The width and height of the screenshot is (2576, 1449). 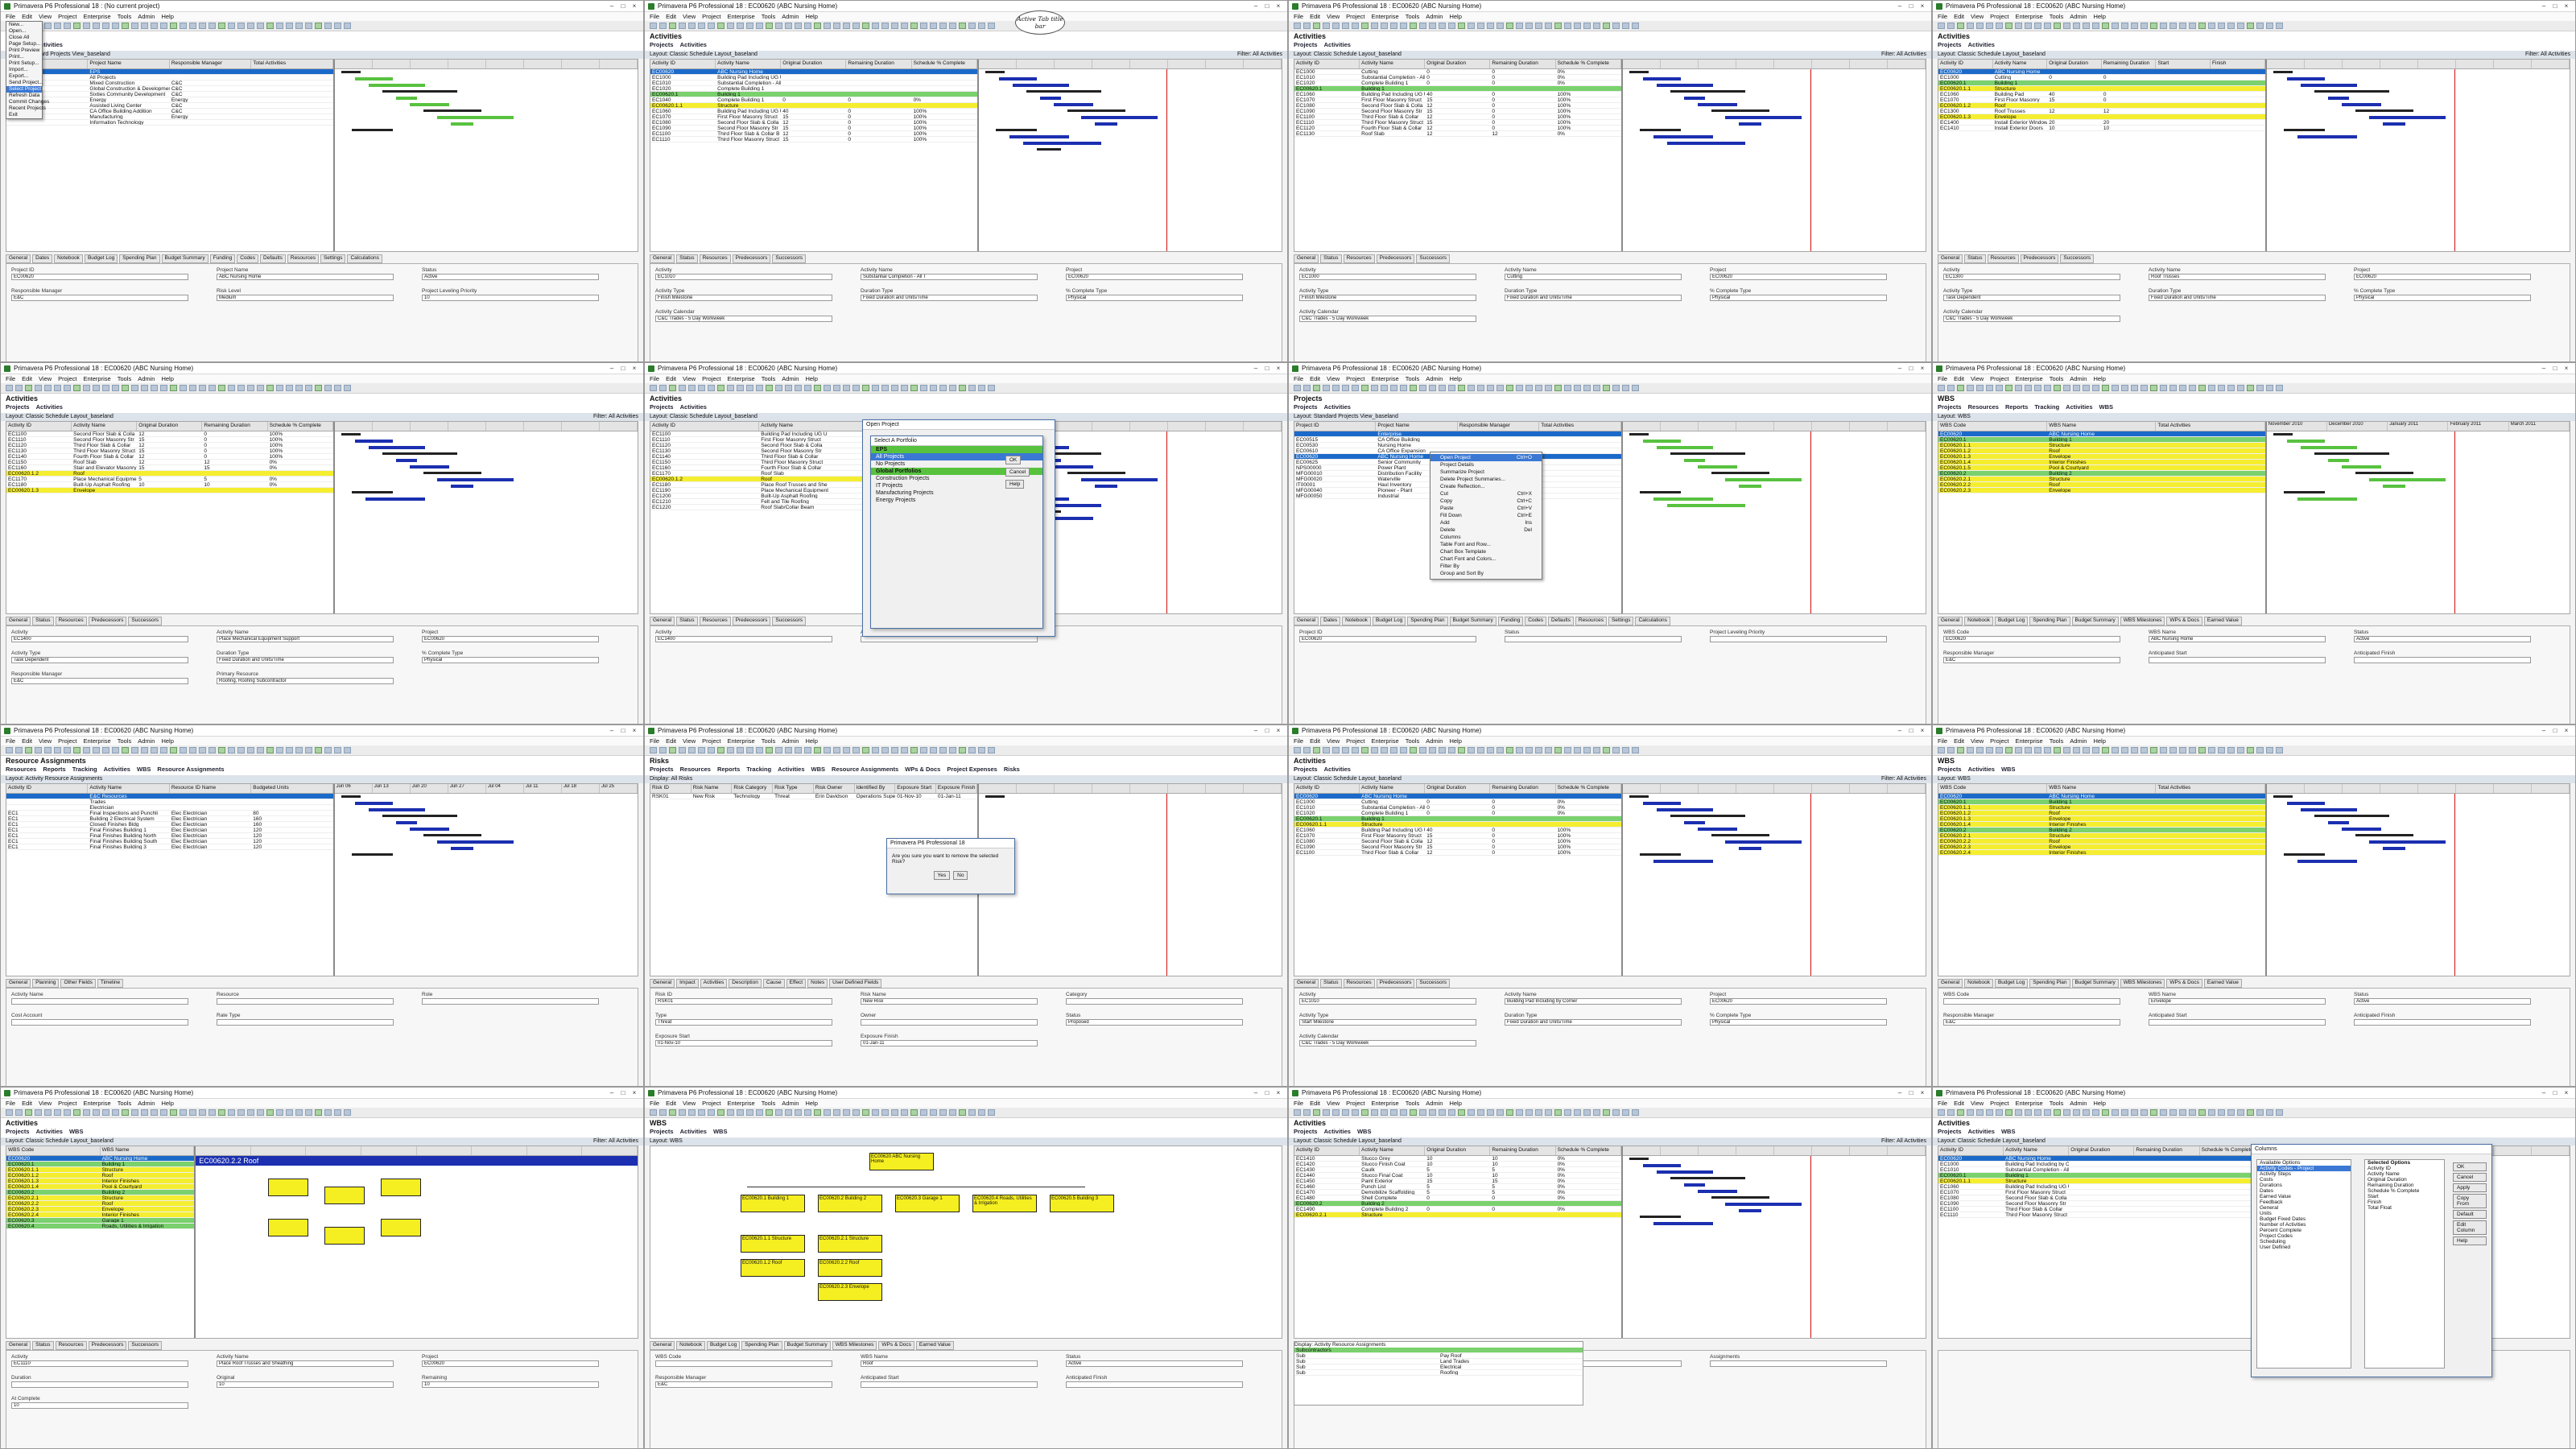 I want to click on column-header: Total Activities, so click(x=292, y=64).